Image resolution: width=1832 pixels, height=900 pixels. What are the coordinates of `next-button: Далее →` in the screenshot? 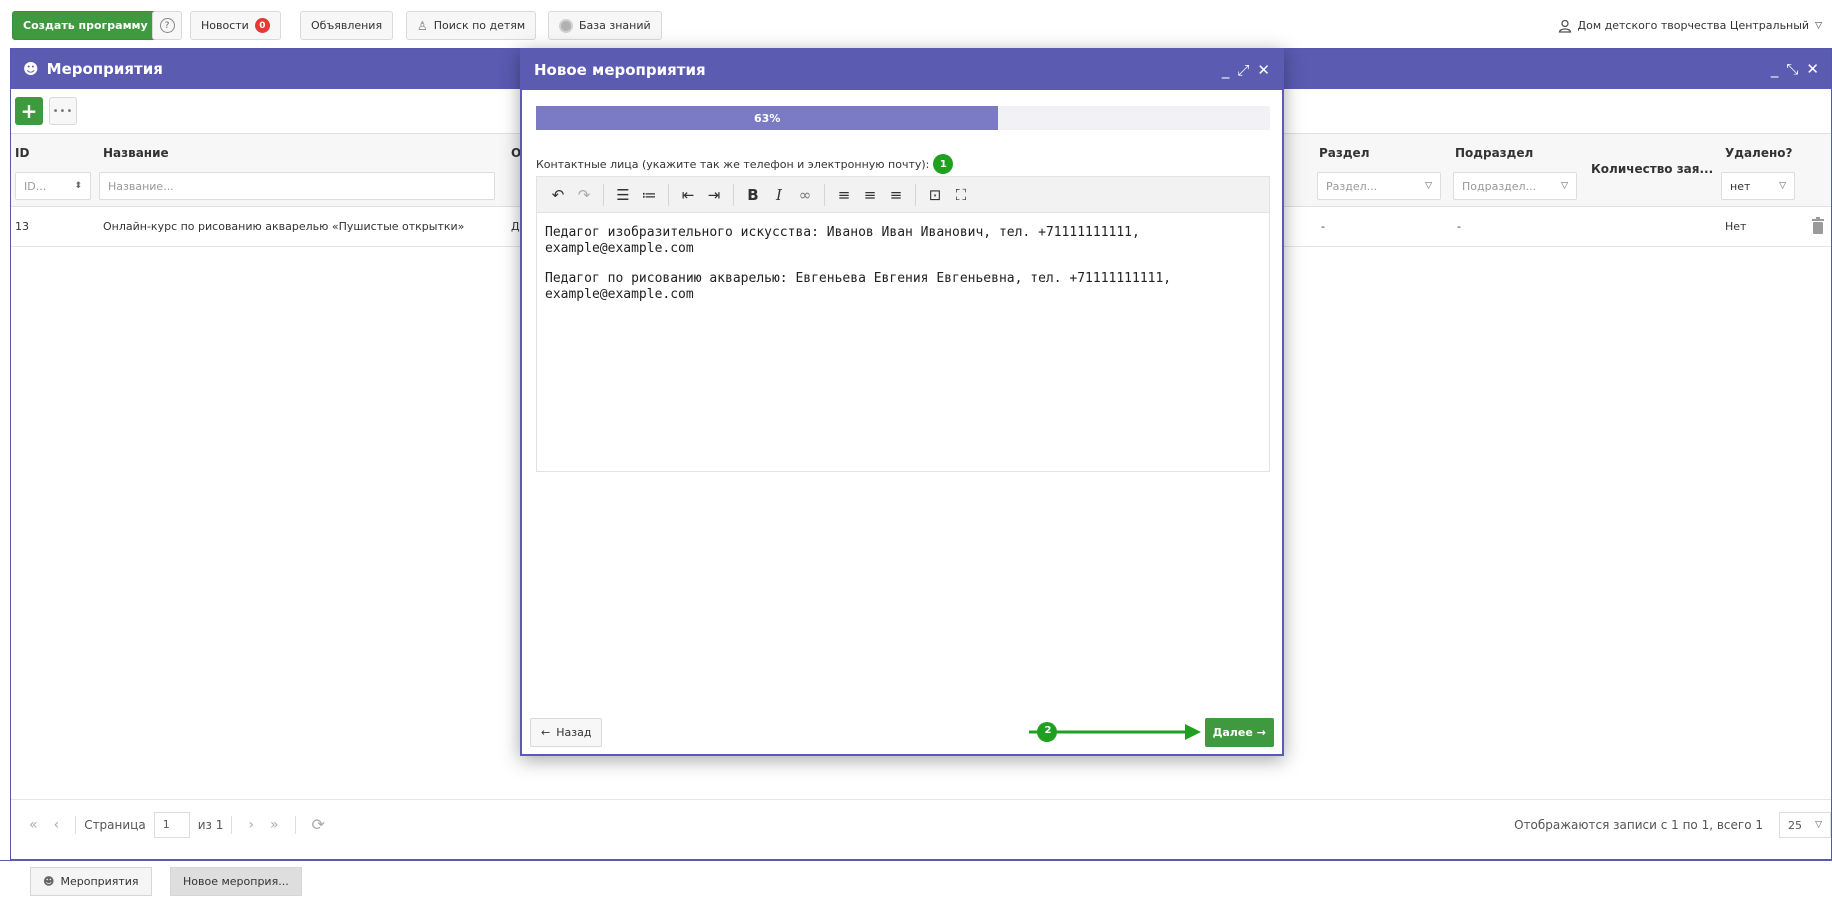 It's located at (1239, 732).